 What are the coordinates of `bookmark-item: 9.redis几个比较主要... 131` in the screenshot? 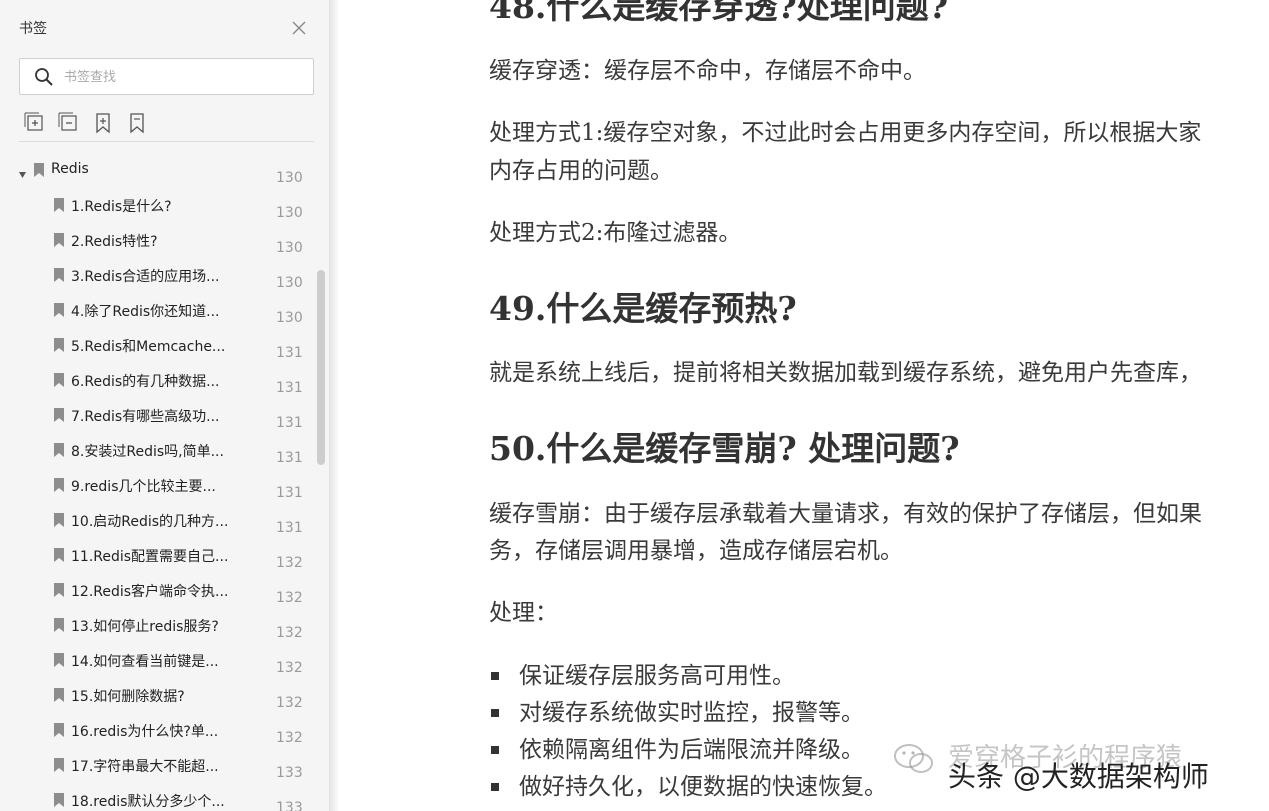 It's located at (157, 485).